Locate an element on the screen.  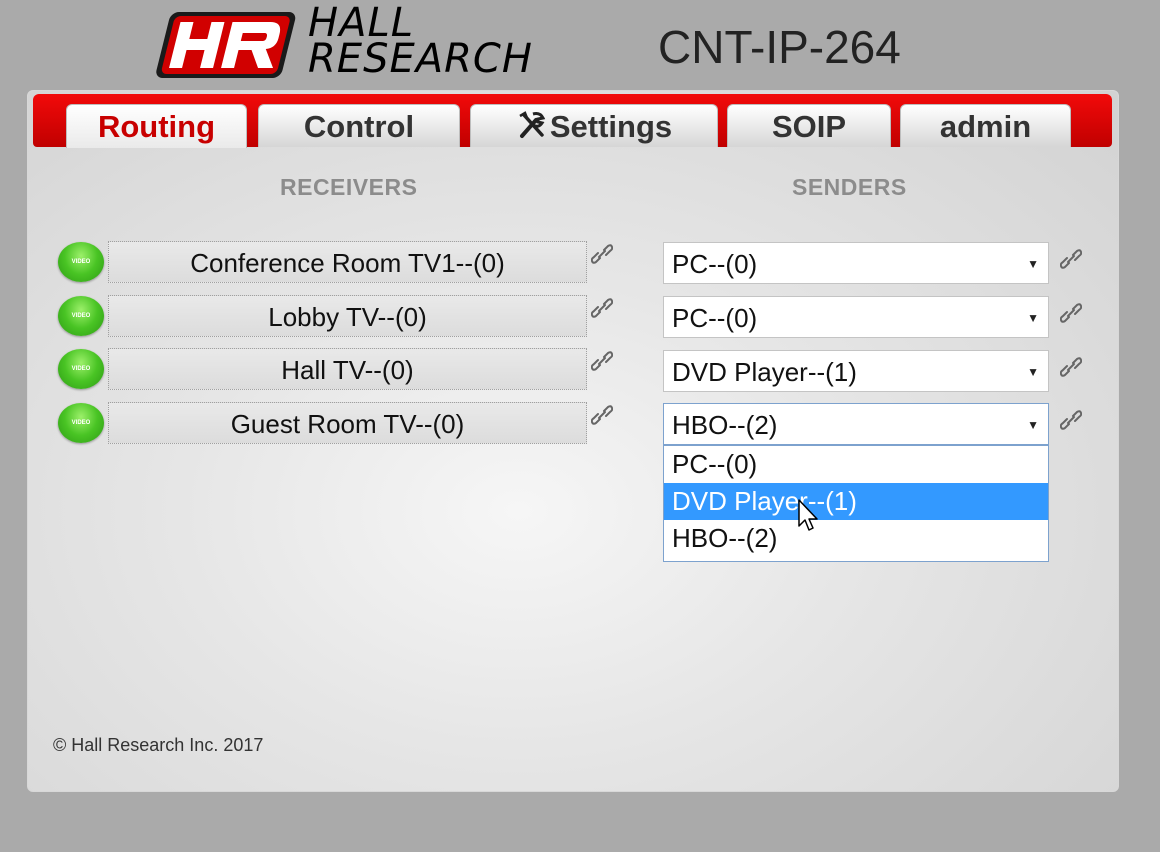
tab-control-label: Control is located at coordinates (359, 126).